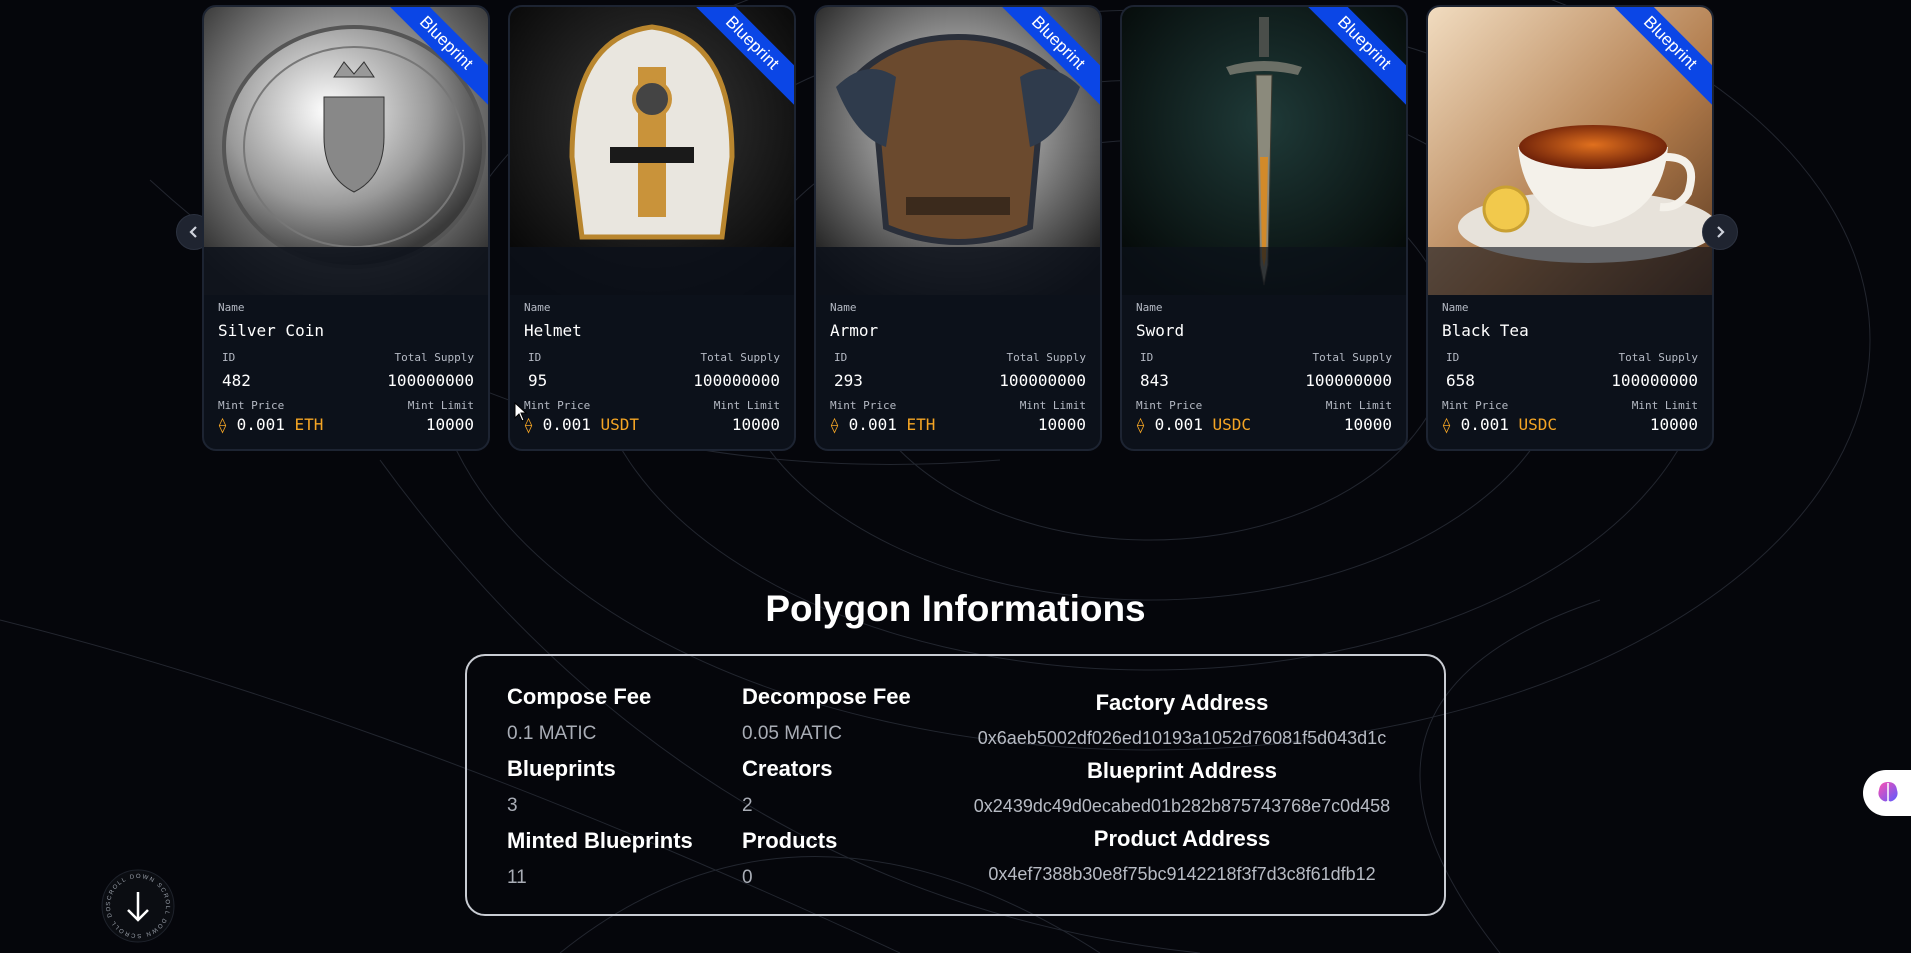 The width and height of the screenshot is (1911, 953). Describe the element at coordinates (854, 330) in the screenshot. I see `card-name: Armor` at that location.